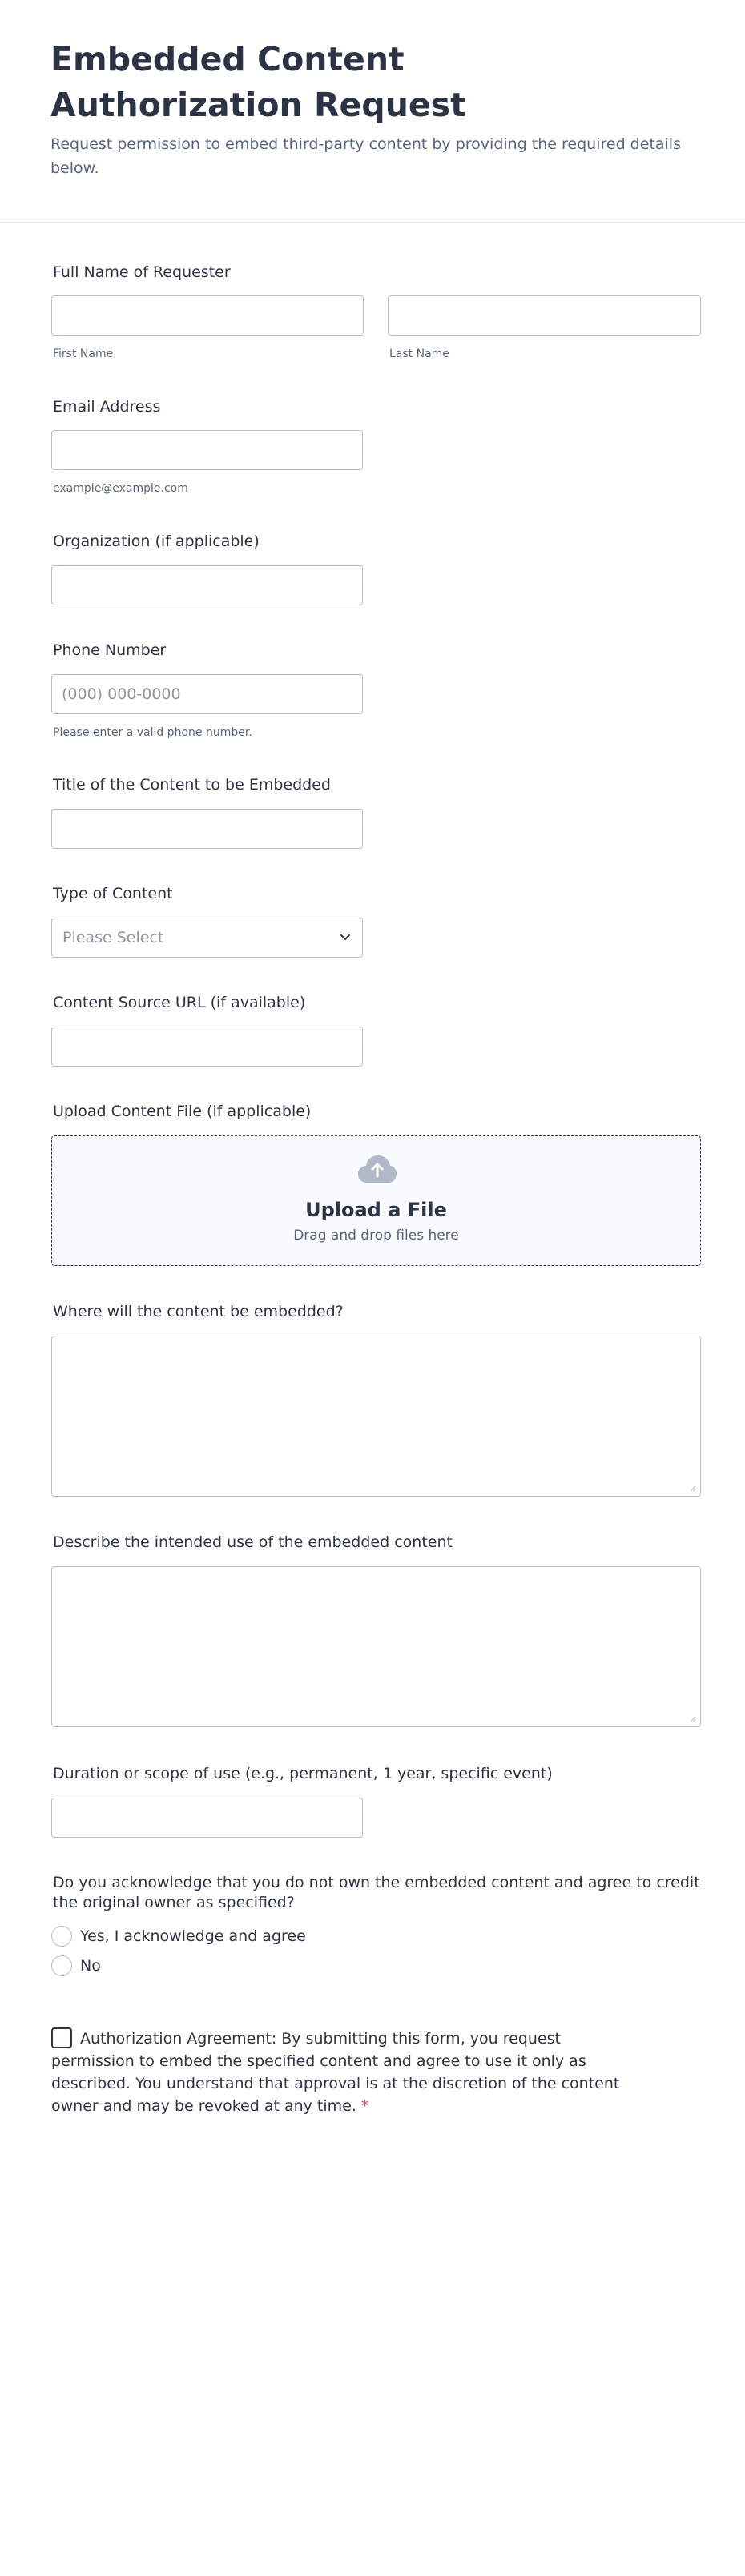  What do you see at coordinates (207, 694) in the screenshot?
I see `phone-input` at bounding box center [207, 694].